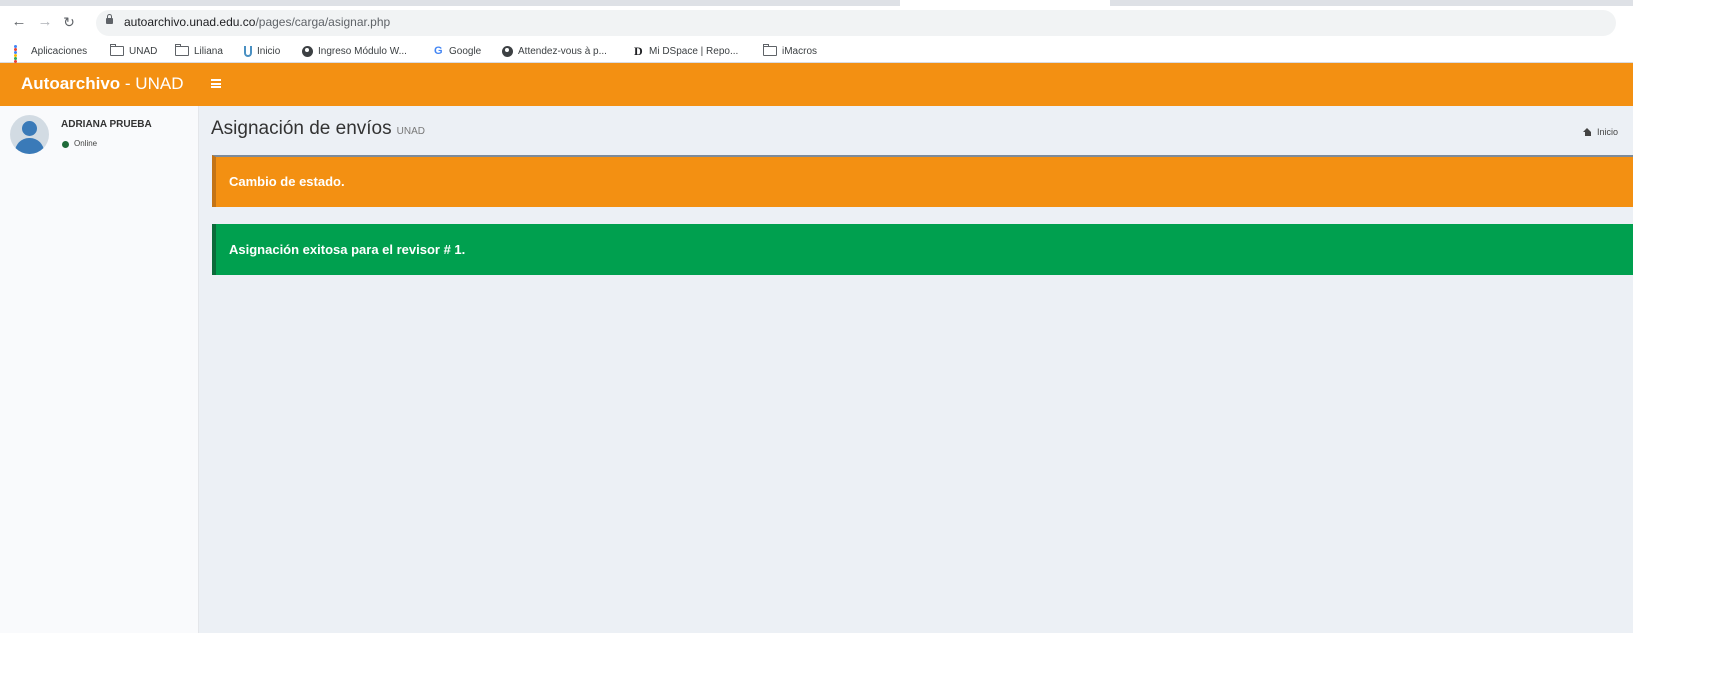 The width and height of the screenshot is (1723, 675). I want to click on bookmark-google: G Google, so click(457, 51).